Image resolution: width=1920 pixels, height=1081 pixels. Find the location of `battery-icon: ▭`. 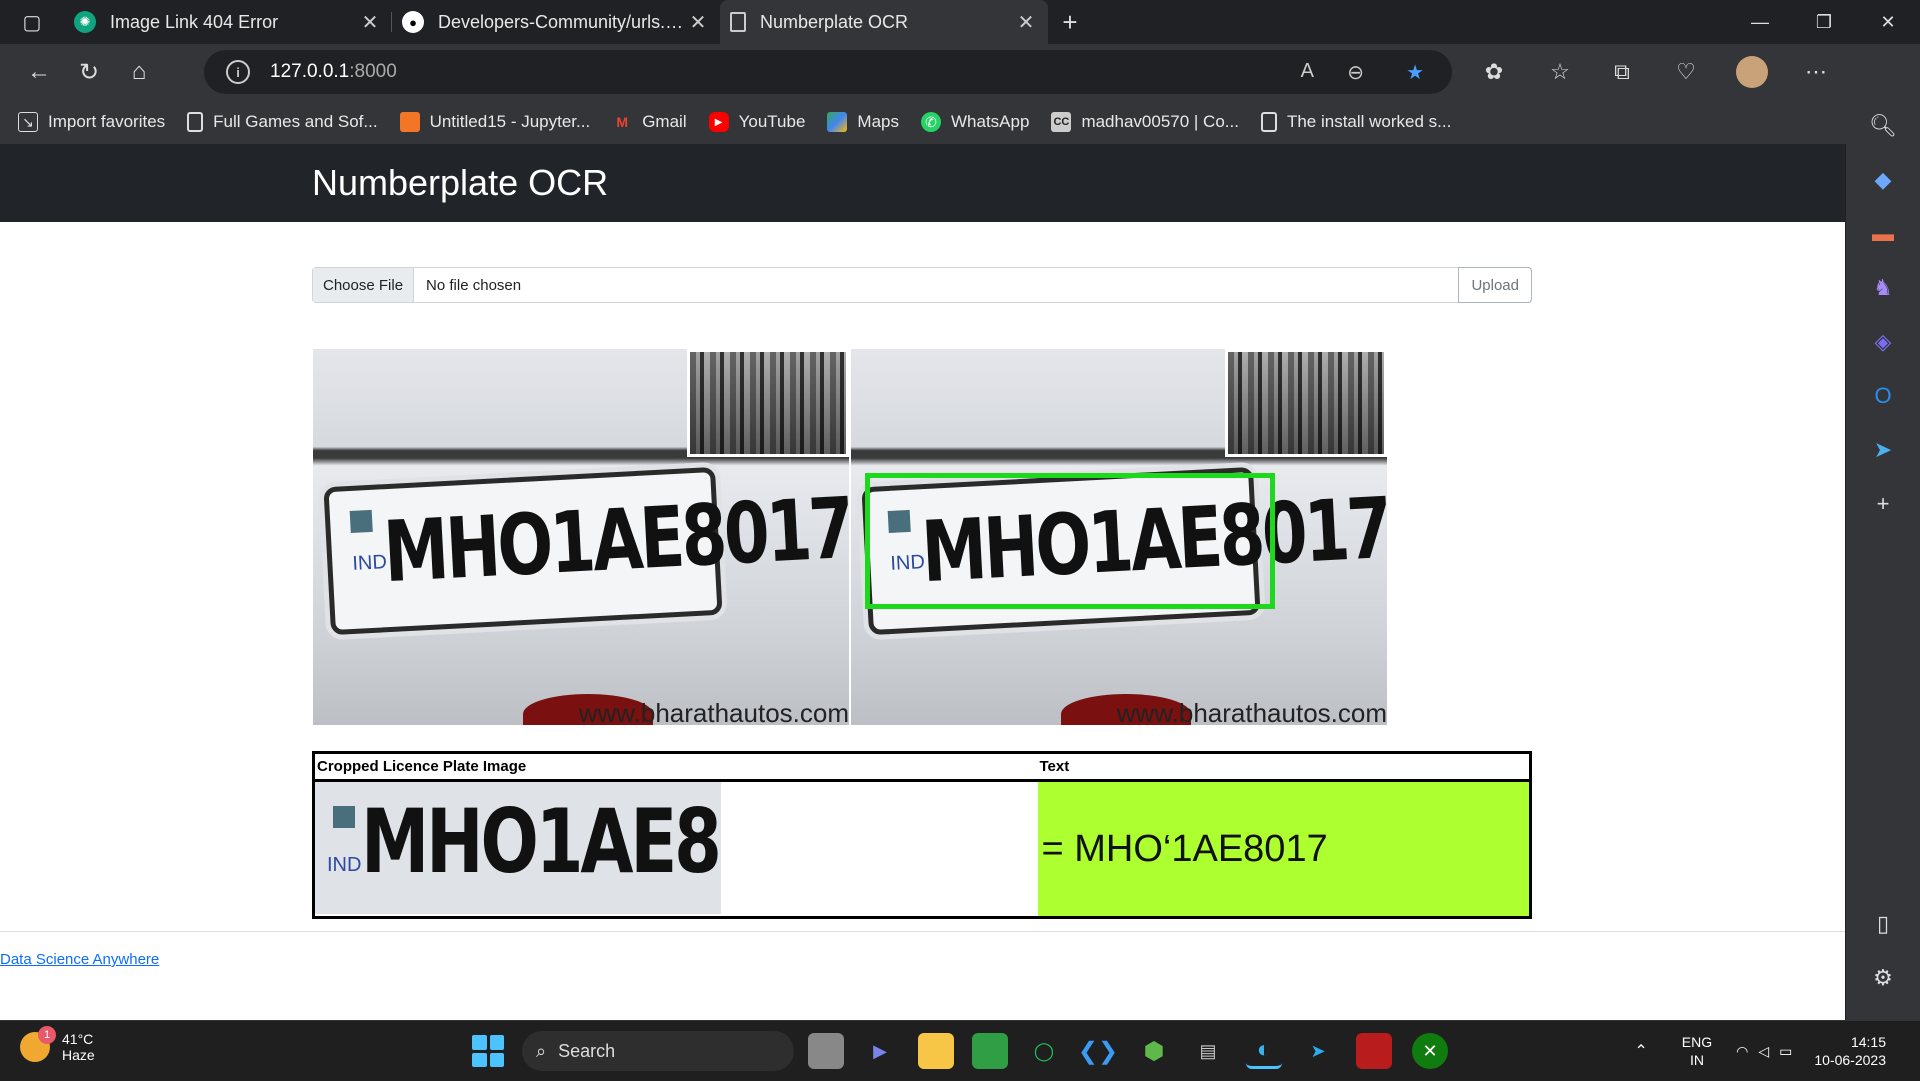

battery-icon: ▭ is located at coordinates (1785, 1051).